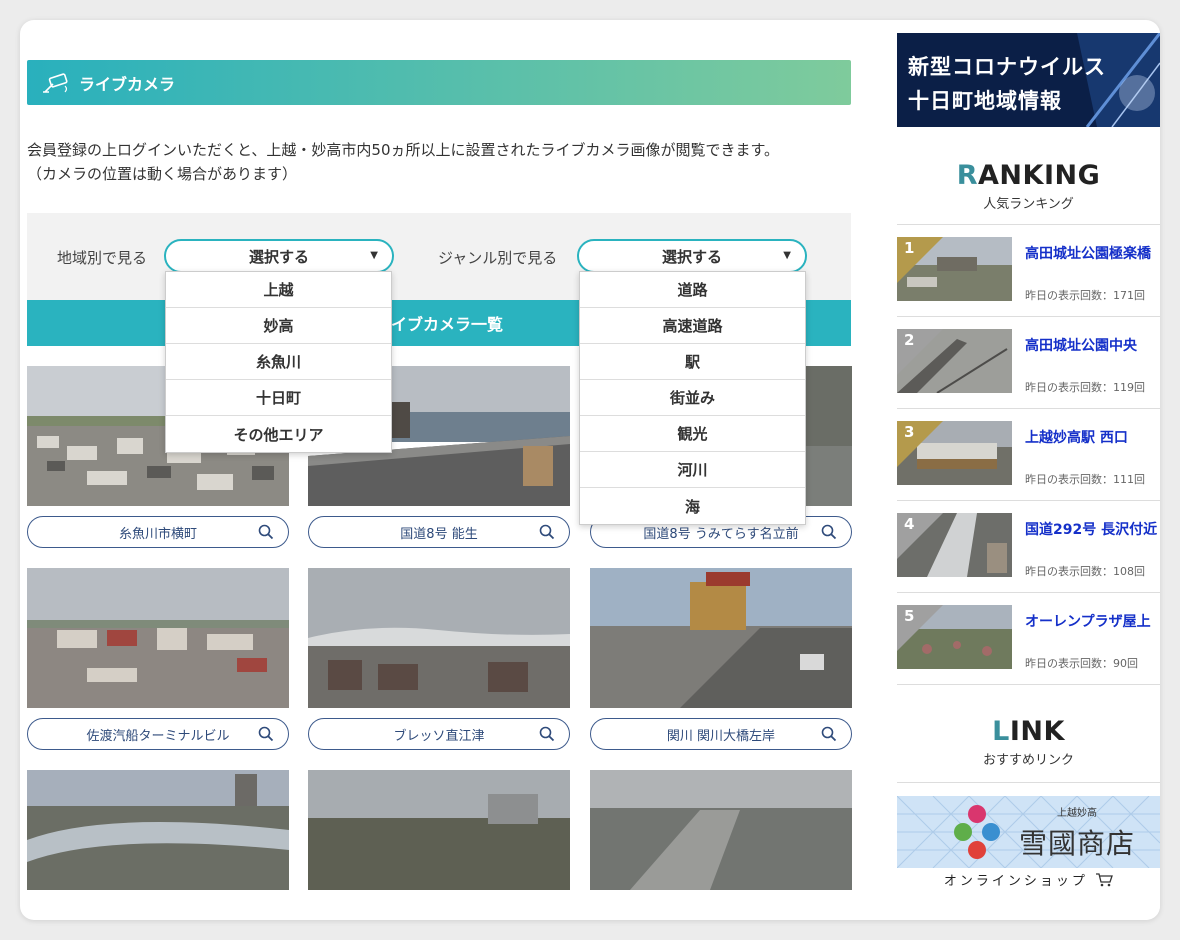 This screenshot has width=1180, height=940. What do you see at coordinates (1028, 742) in the screenshot?
I see `link-heading: LINK おすすめリンク` at bounding box center [1028, 742].